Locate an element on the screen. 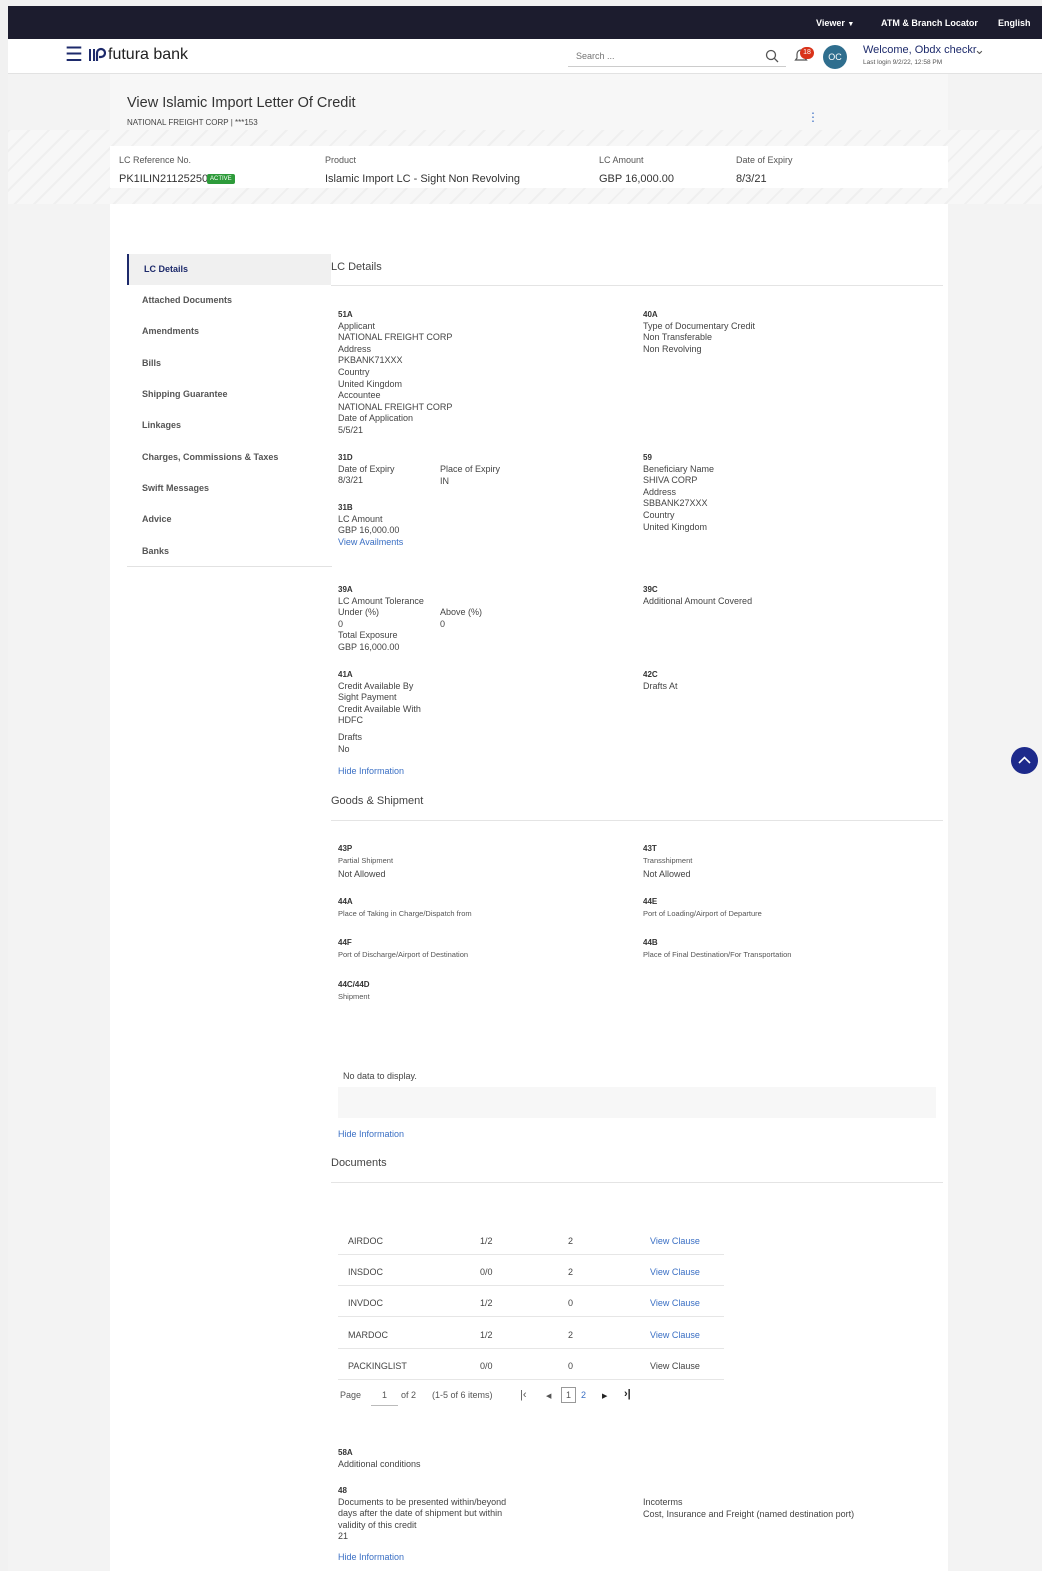  page-subtitle: NATIONAL FREIGHT CORP | ***153 is located at coordinates (192, 122).